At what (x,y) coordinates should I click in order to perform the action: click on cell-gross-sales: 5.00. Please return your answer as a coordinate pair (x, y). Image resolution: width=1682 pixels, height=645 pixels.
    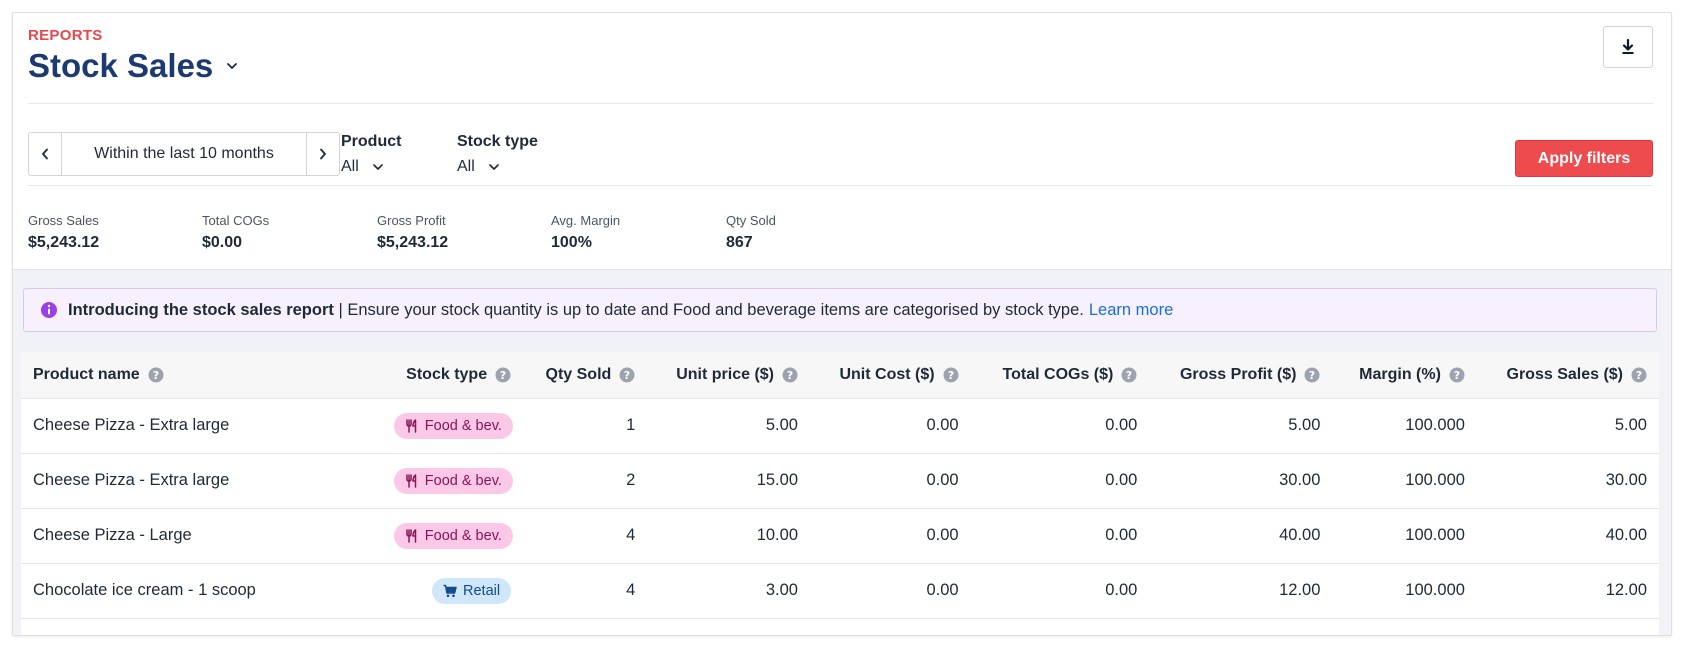
    Looking at the image, I should click on (1630, 425).